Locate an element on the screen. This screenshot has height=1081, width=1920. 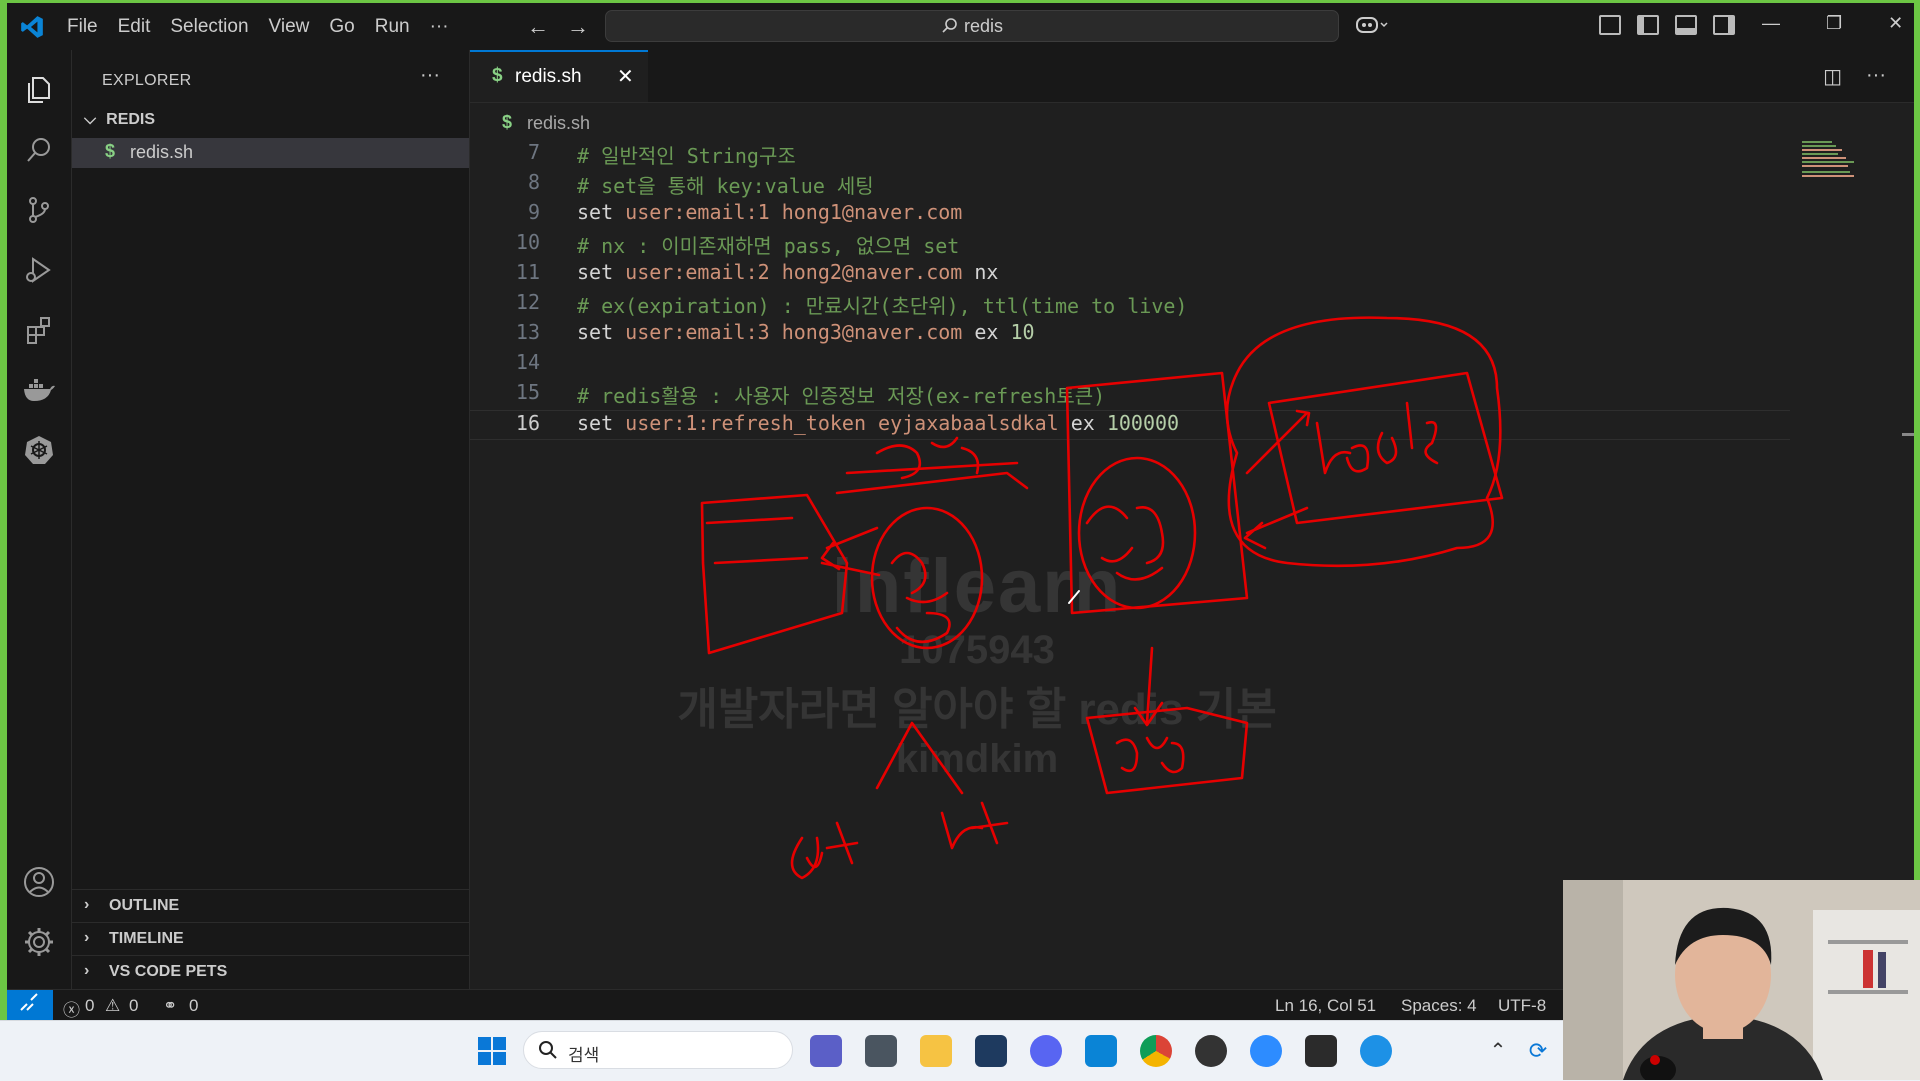
warnings-icon: ⚠ is located at coordinates (112, 1006).